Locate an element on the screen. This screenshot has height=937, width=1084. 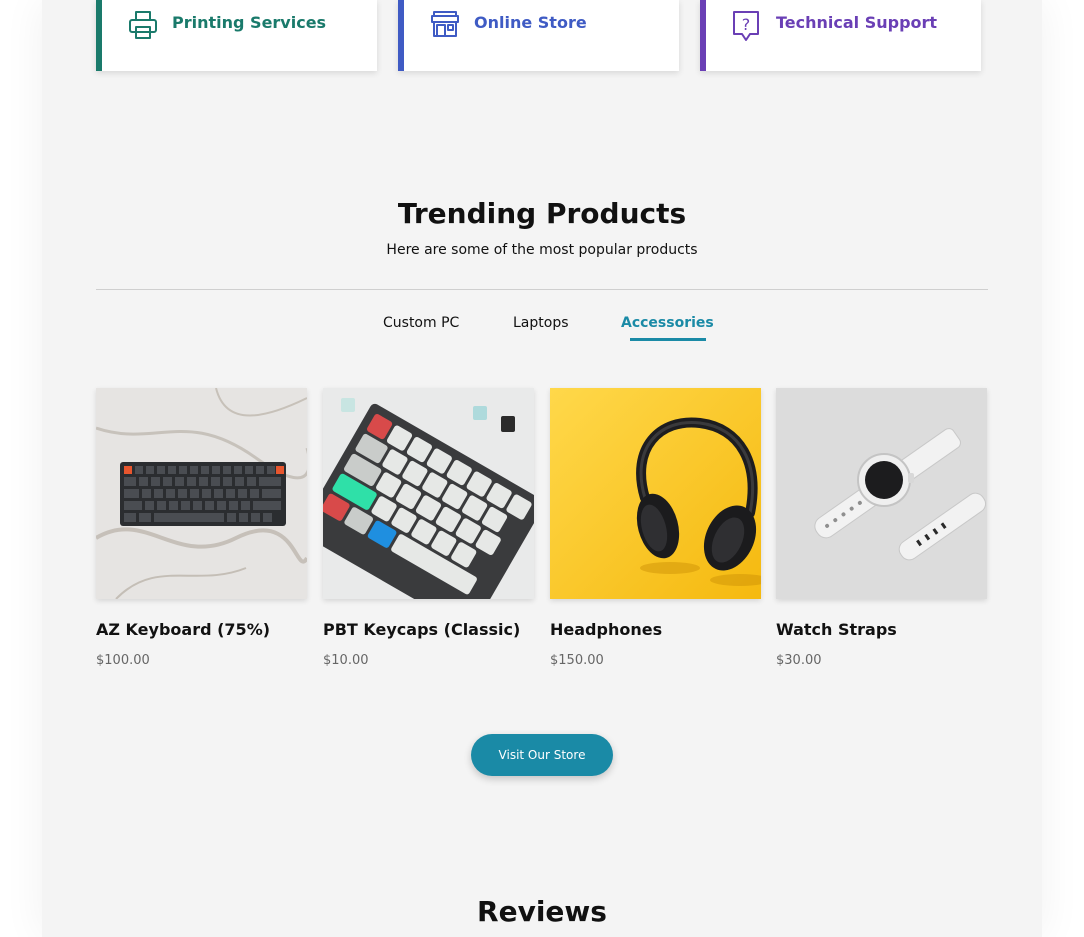
product-price: $10.00 is located at coordinates (346, 660).